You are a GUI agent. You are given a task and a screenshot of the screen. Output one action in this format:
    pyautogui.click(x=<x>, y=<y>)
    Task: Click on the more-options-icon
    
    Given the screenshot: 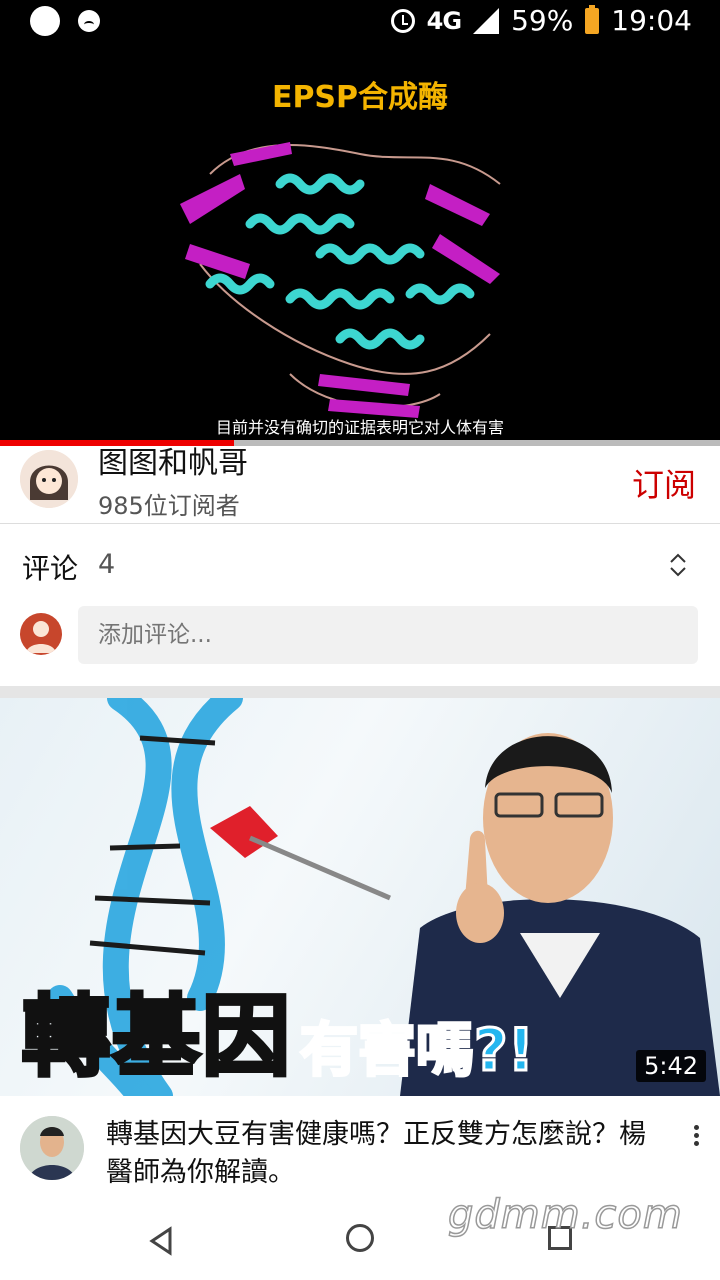 What is the action you would take?
    pyautogui.click(x=696, y=1137)
    